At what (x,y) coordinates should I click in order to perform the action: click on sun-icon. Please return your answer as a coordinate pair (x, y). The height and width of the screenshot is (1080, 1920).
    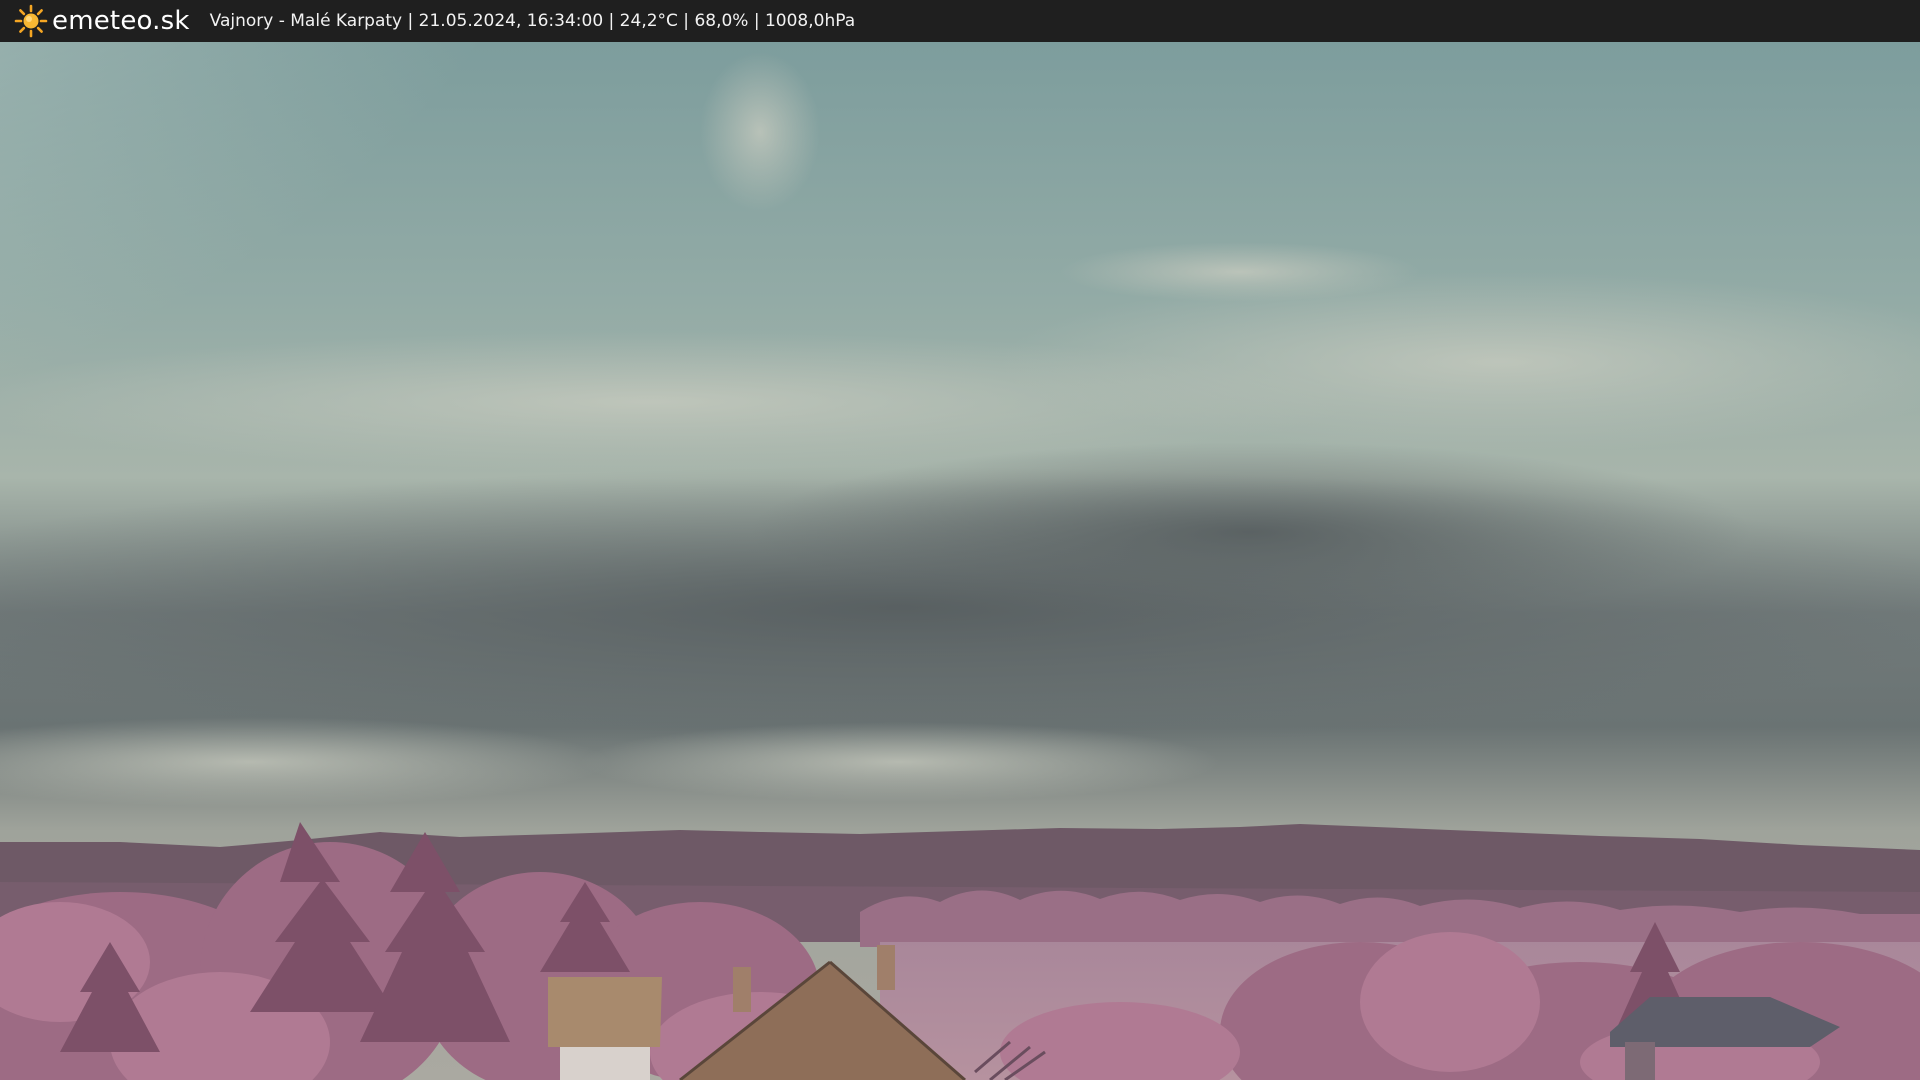
    Looking at the image, I should click on (31, 21).